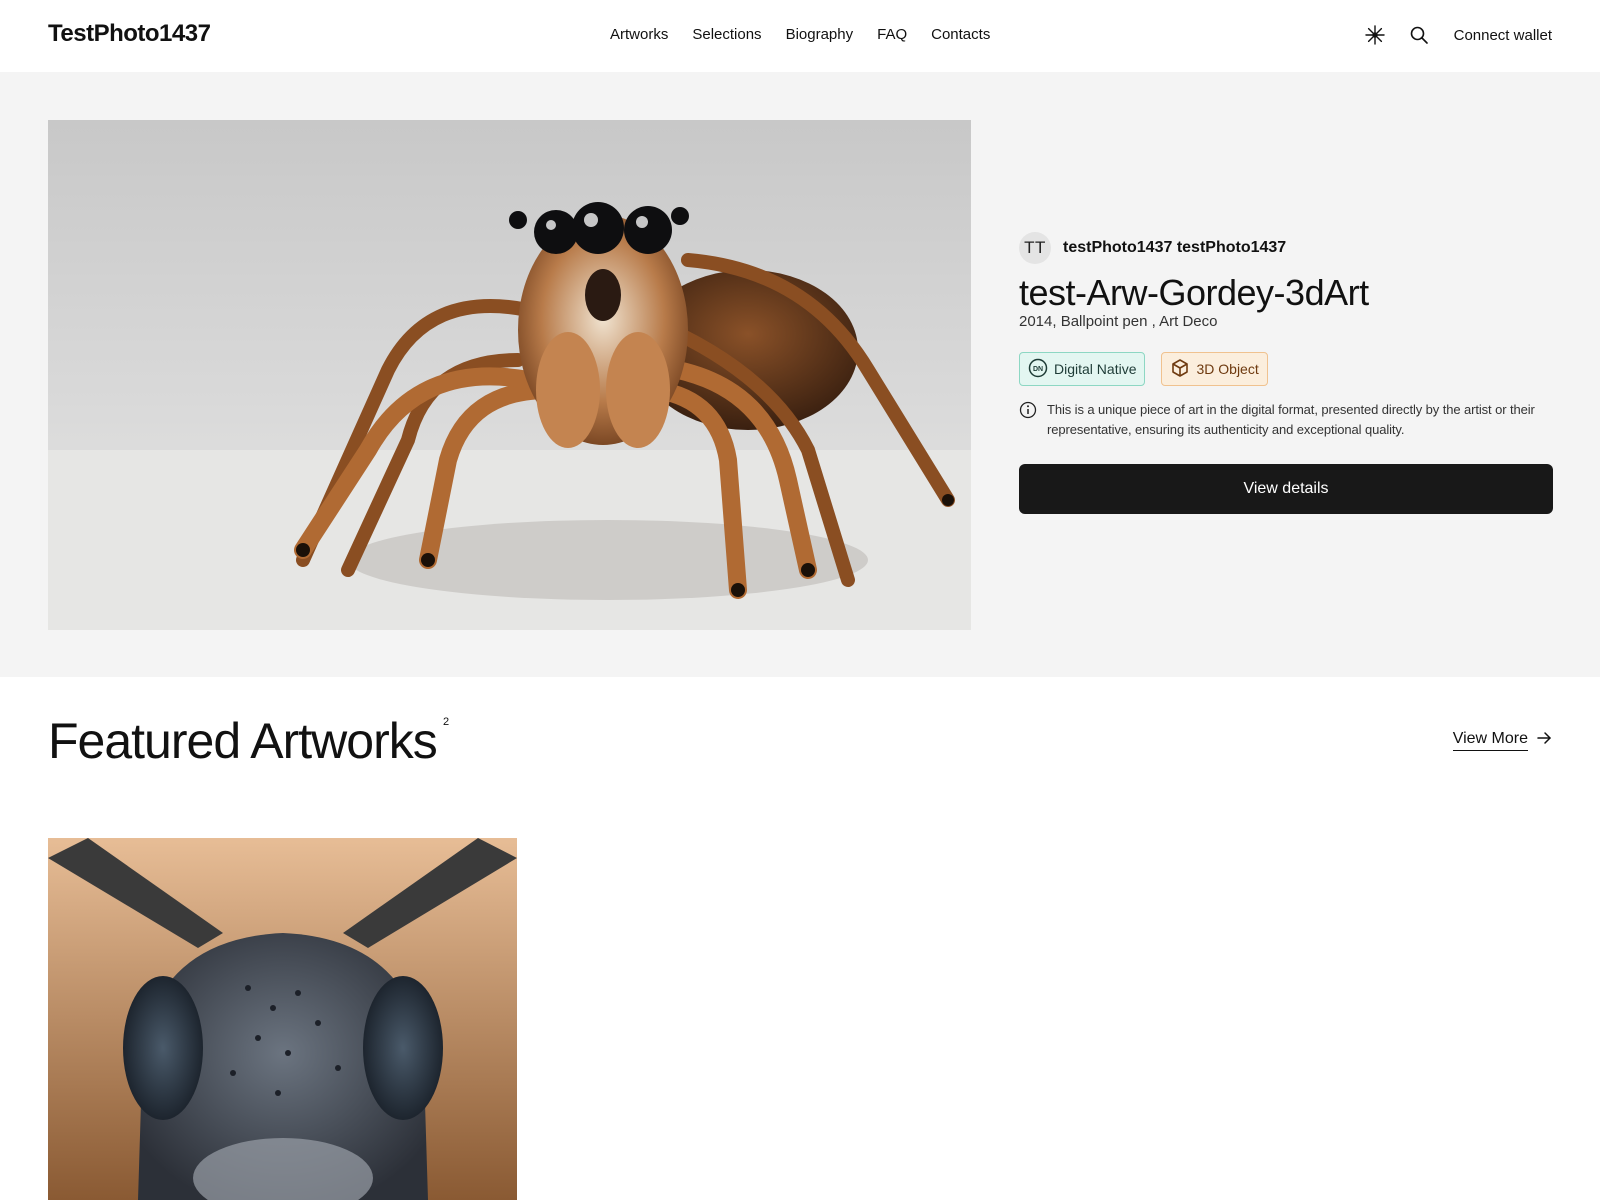 The height and width of the screenshot is (1200, 1600). I want to click on nav-biography: Biography, so click(820, 34).